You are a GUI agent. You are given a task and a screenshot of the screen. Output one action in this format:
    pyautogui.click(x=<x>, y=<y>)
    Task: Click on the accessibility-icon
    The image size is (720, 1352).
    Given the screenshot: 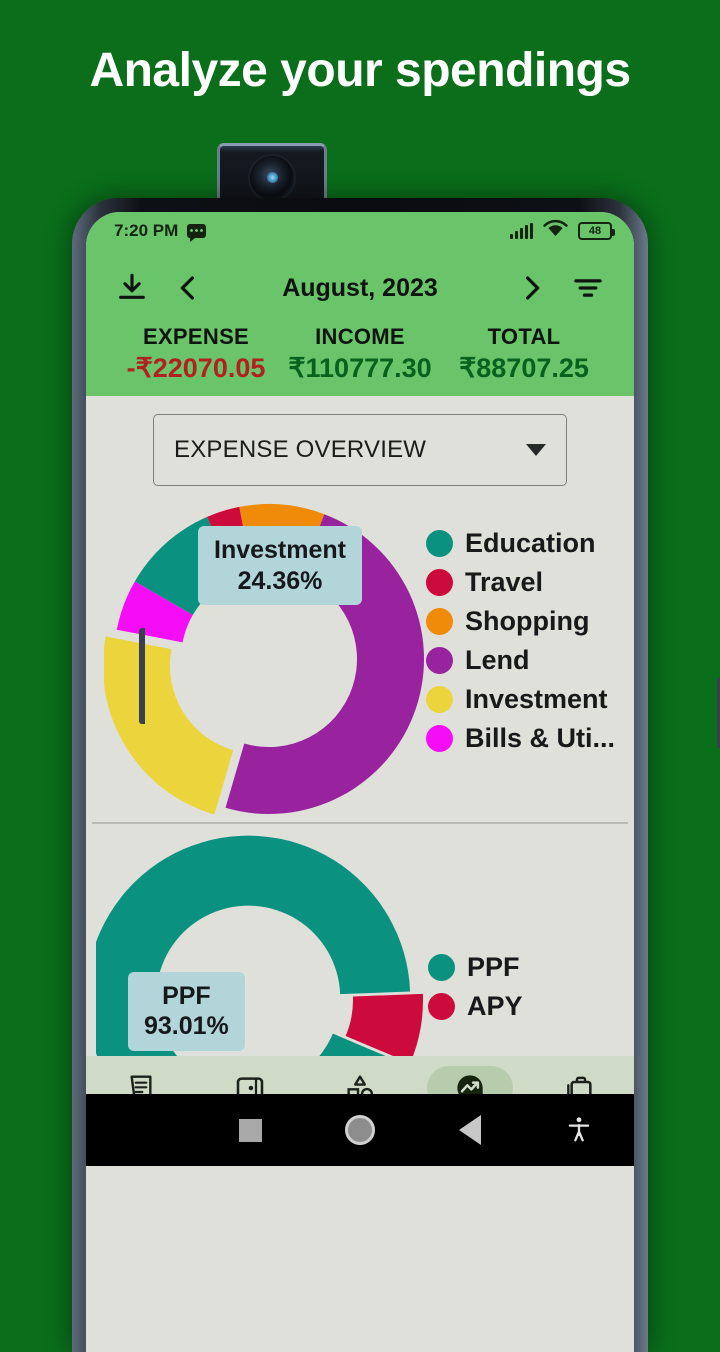 What is the action you would take?
    pyautogui.click(x=579, y=1129)
    